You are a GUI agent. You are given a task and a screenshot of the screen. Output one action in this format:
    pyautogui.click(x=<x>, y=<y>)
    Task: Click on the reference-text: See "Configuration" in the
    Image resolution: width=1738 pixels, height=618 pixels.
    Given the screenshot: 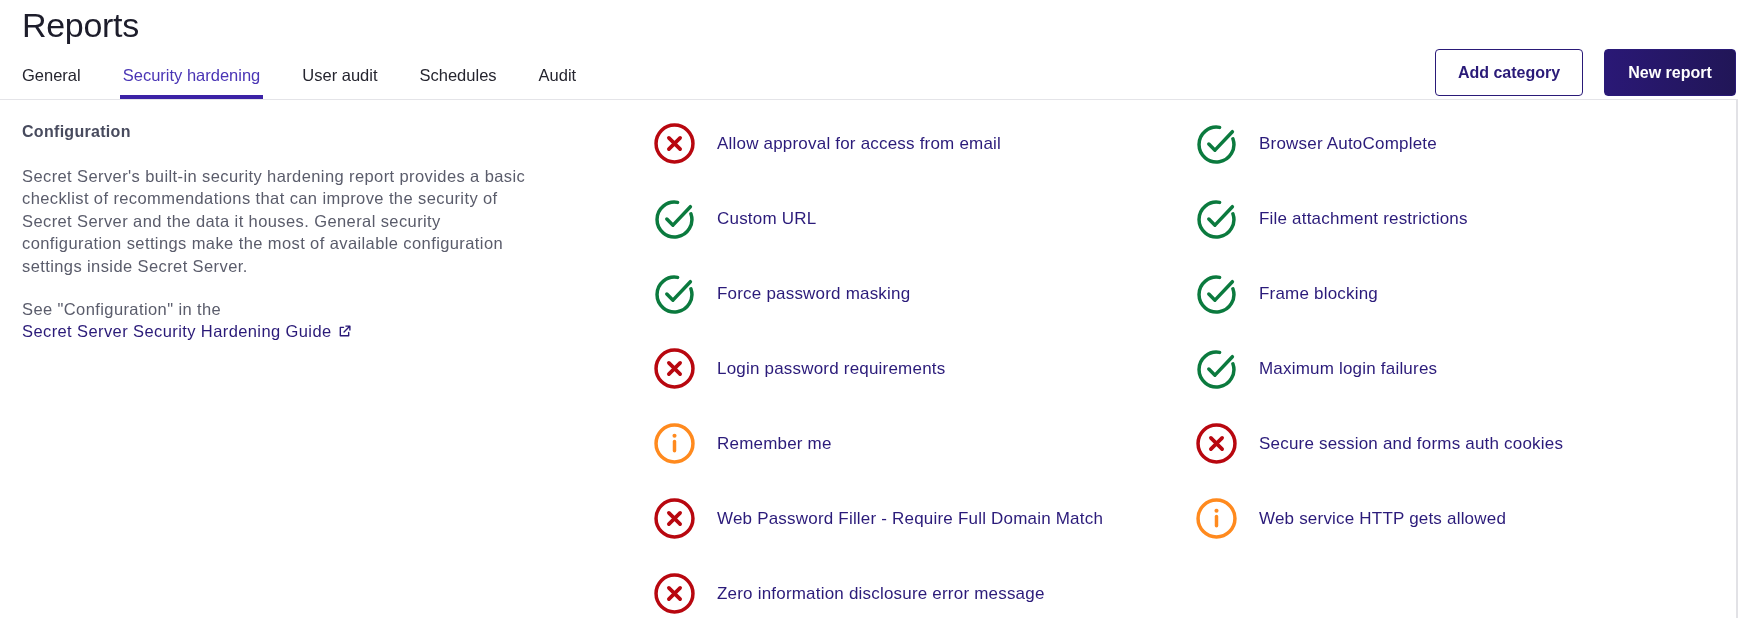 What is the action you would take?
    pyautogui.click(x=122, y=310)
    